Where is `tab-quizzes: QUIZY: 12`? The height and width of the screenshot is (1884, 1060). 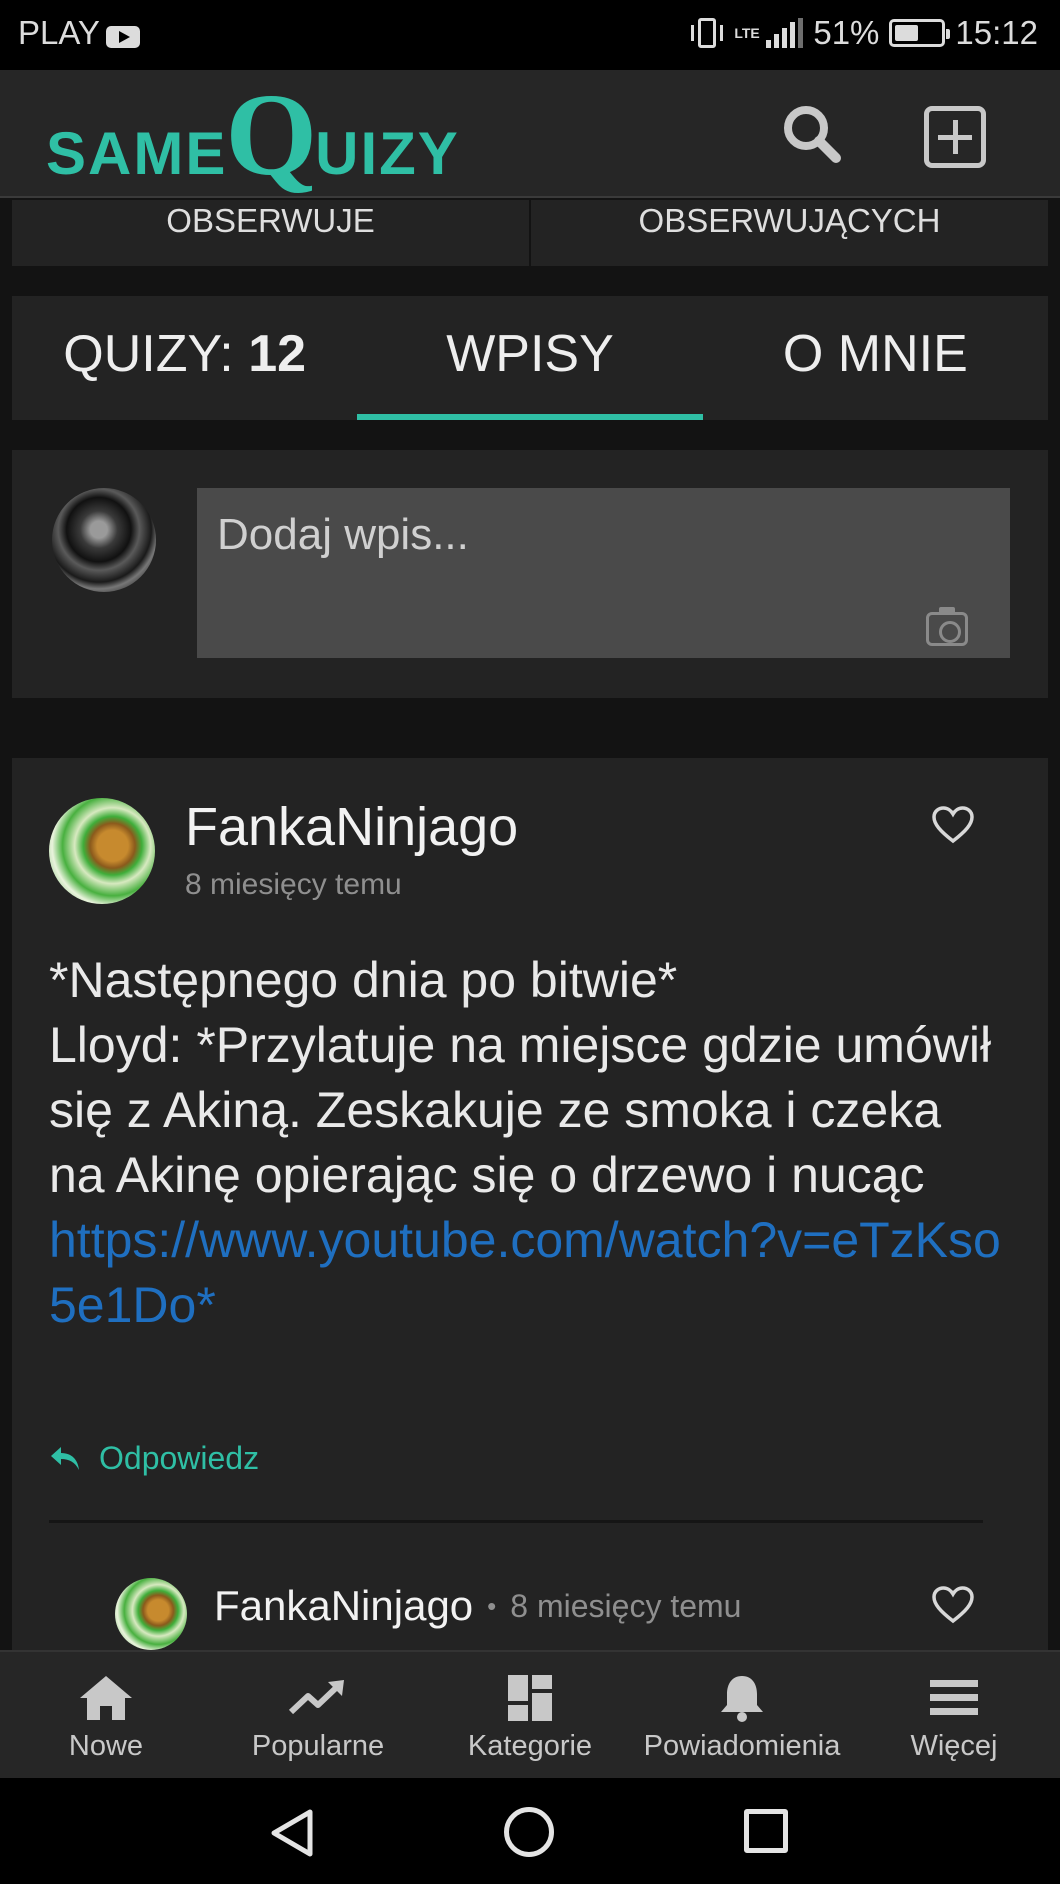 tab-quizzes: QUIZY: 12 is located at coordinates (184, 358).